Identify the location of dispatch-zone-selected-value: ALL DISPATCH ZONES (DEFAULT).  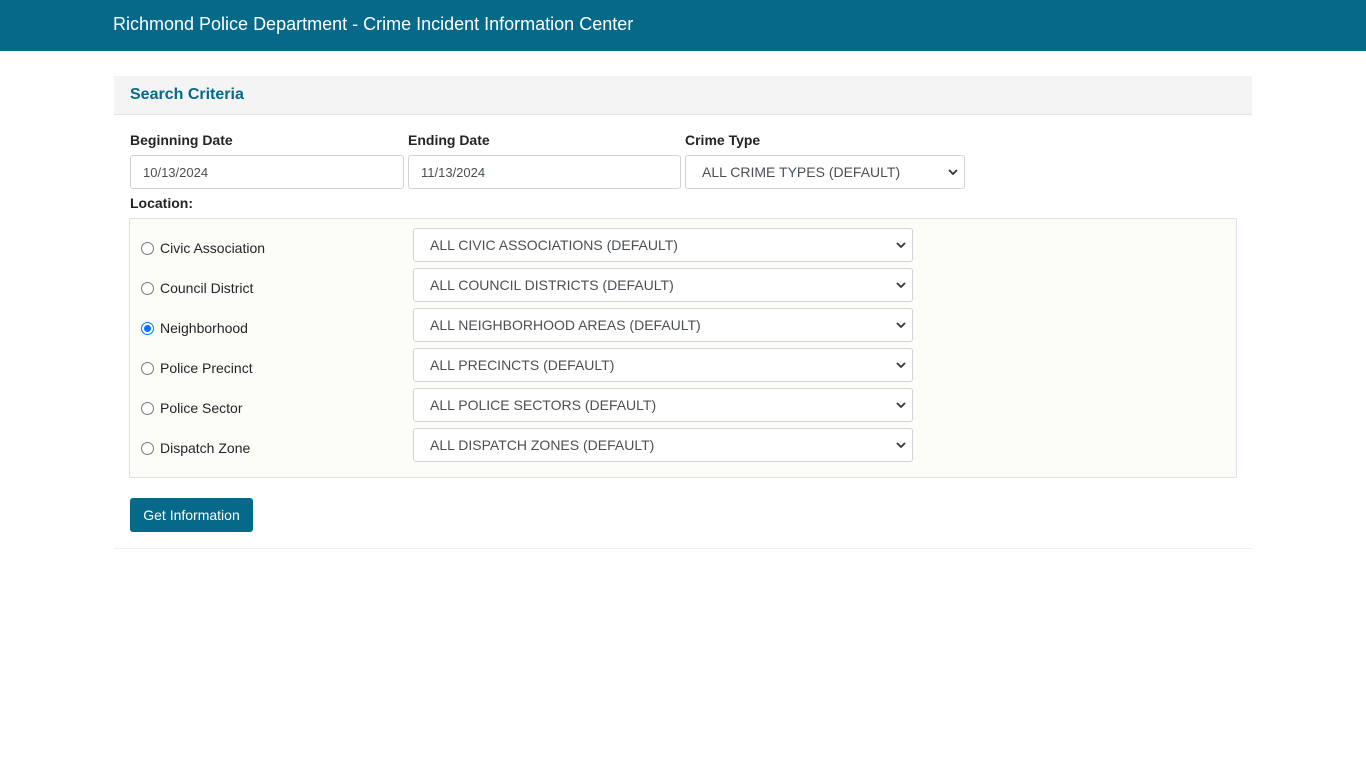
(542, 445).